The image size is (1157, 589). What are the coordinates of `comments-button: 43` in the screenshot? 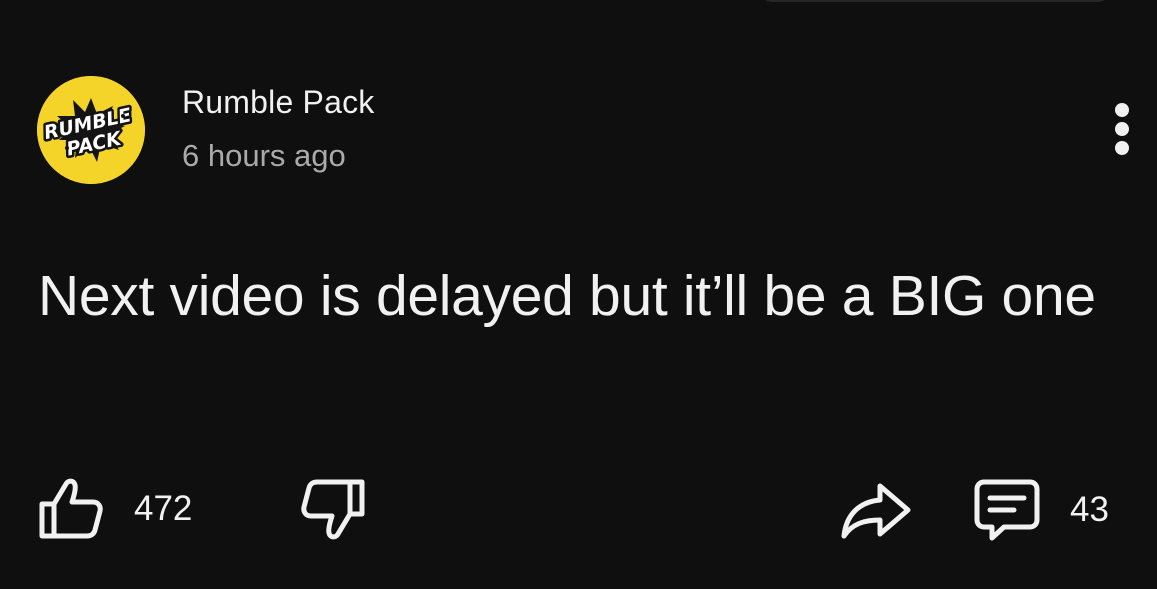 It's located at (1039, 510).